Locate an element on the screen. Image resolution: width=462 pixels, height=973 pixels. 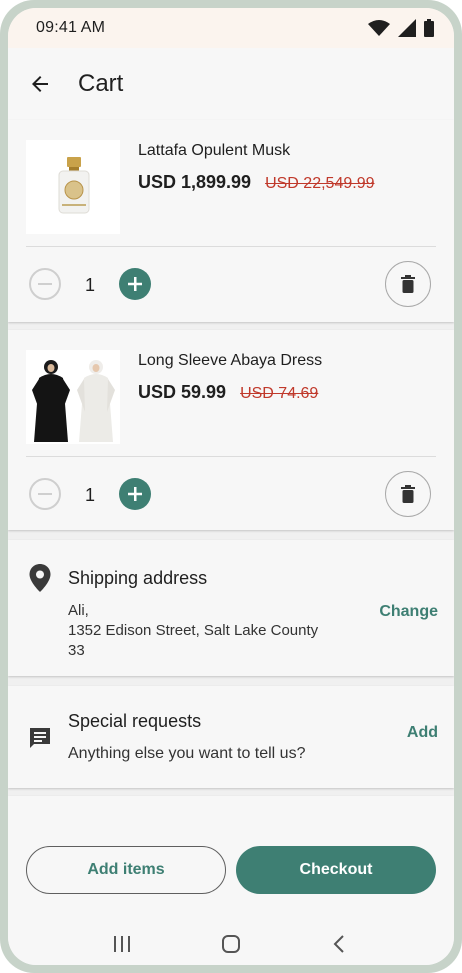
message-icon is located at coordinates (40, 738).